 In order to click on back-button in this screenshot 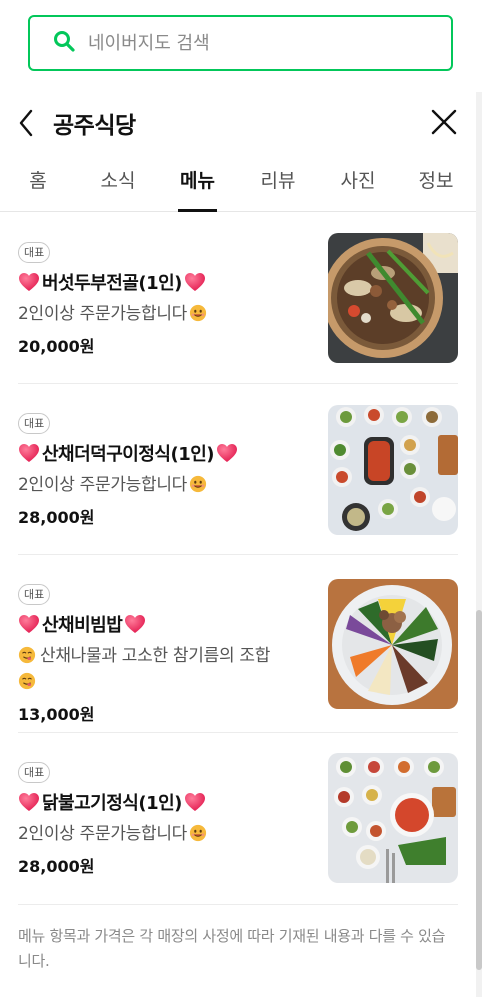, I will do `click(26, 123)`.